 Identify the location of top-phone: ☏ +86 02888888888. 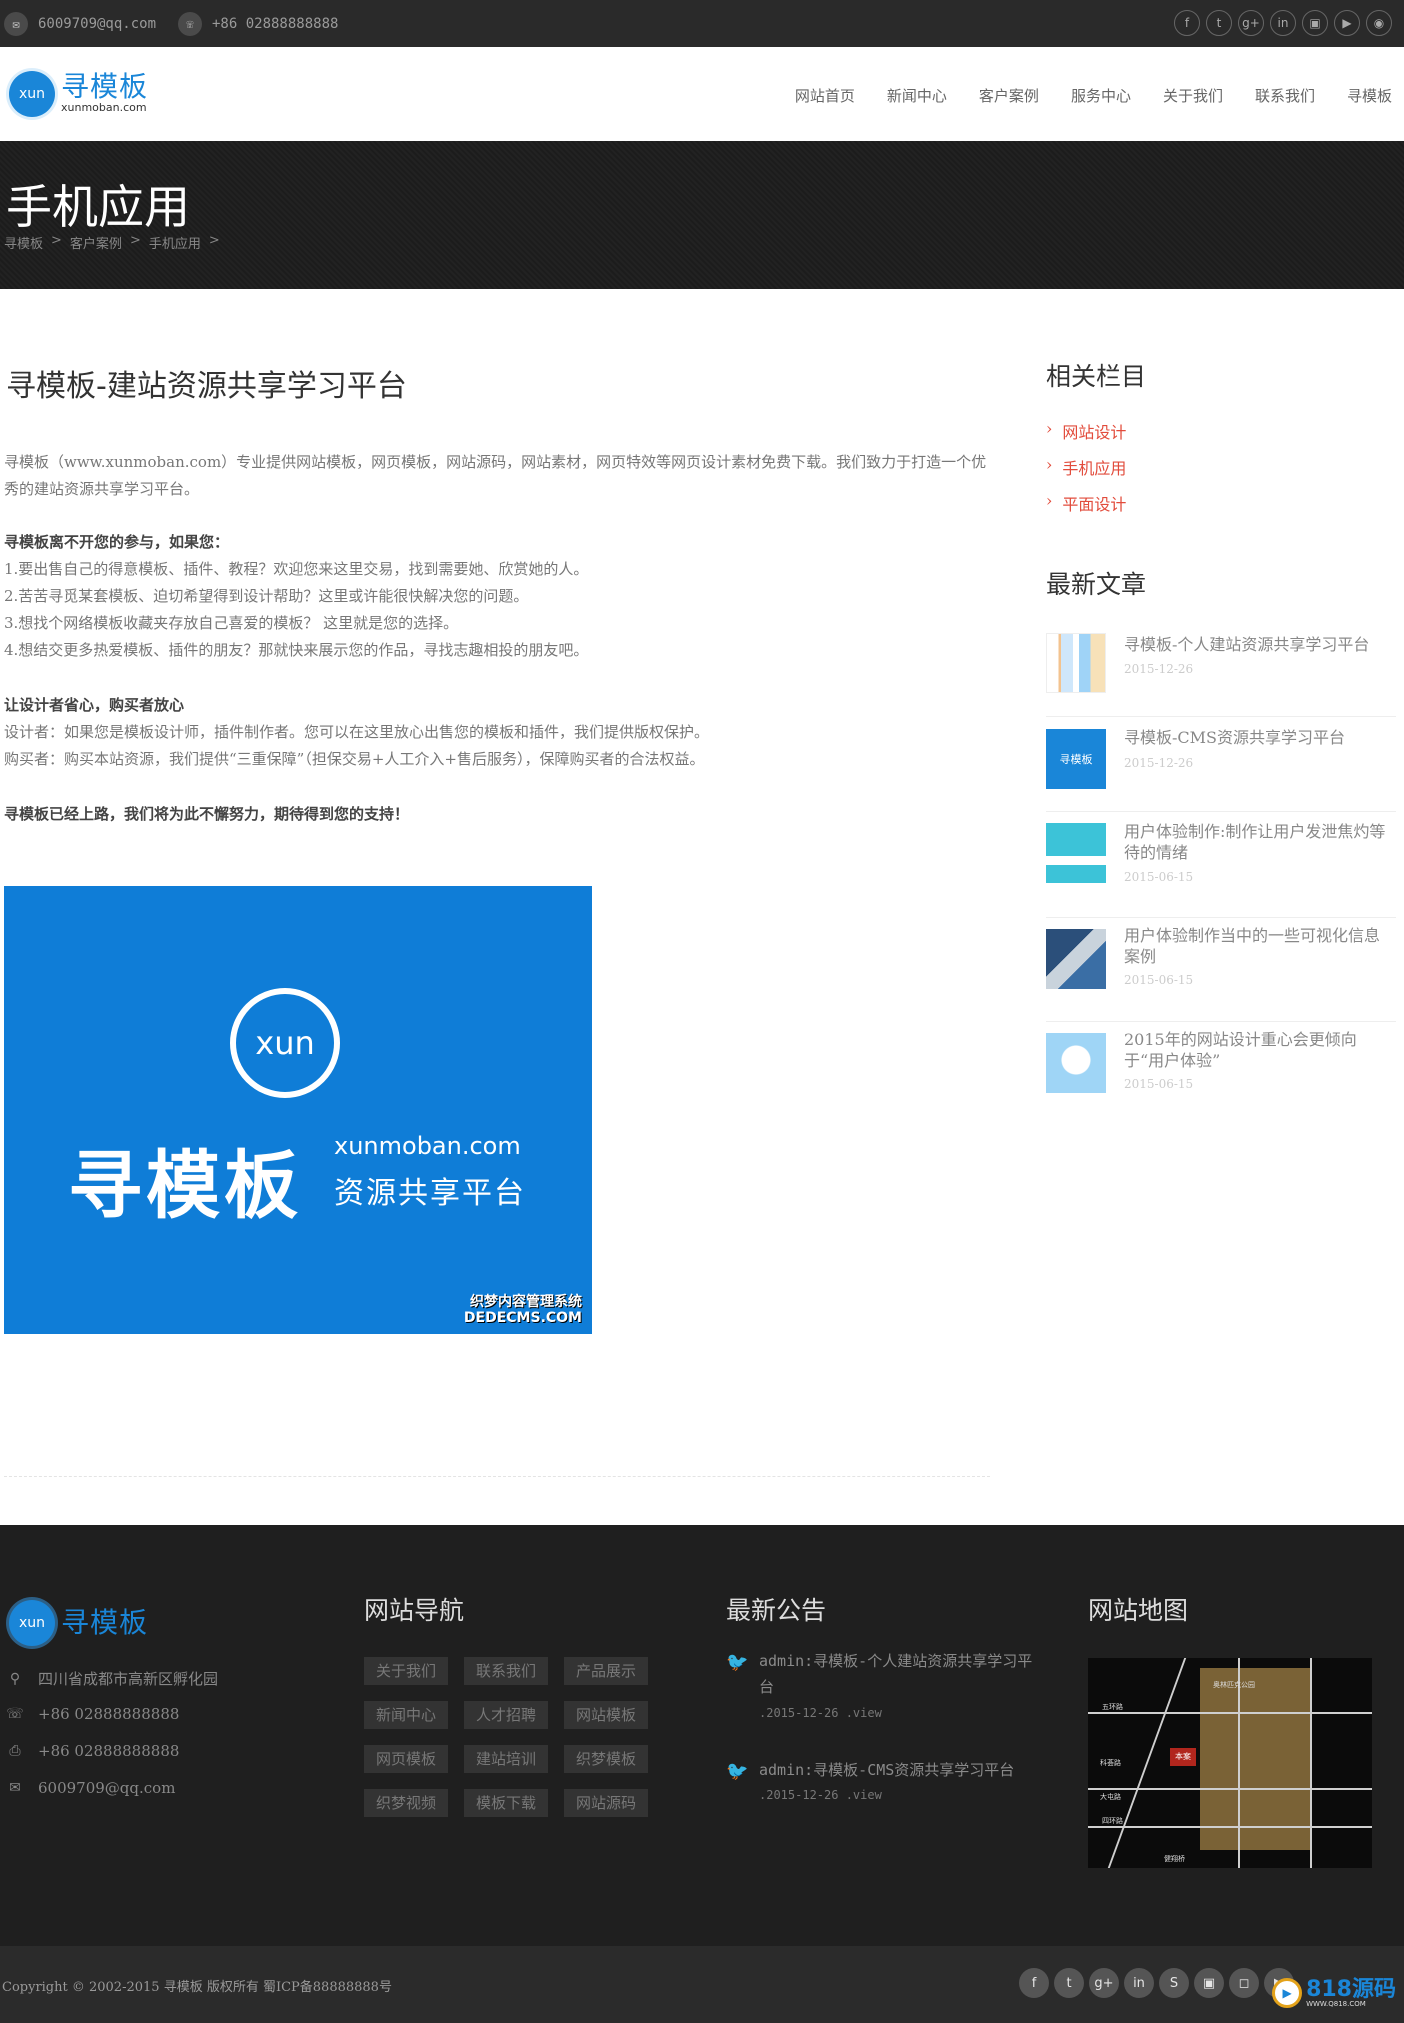
(258, 24).